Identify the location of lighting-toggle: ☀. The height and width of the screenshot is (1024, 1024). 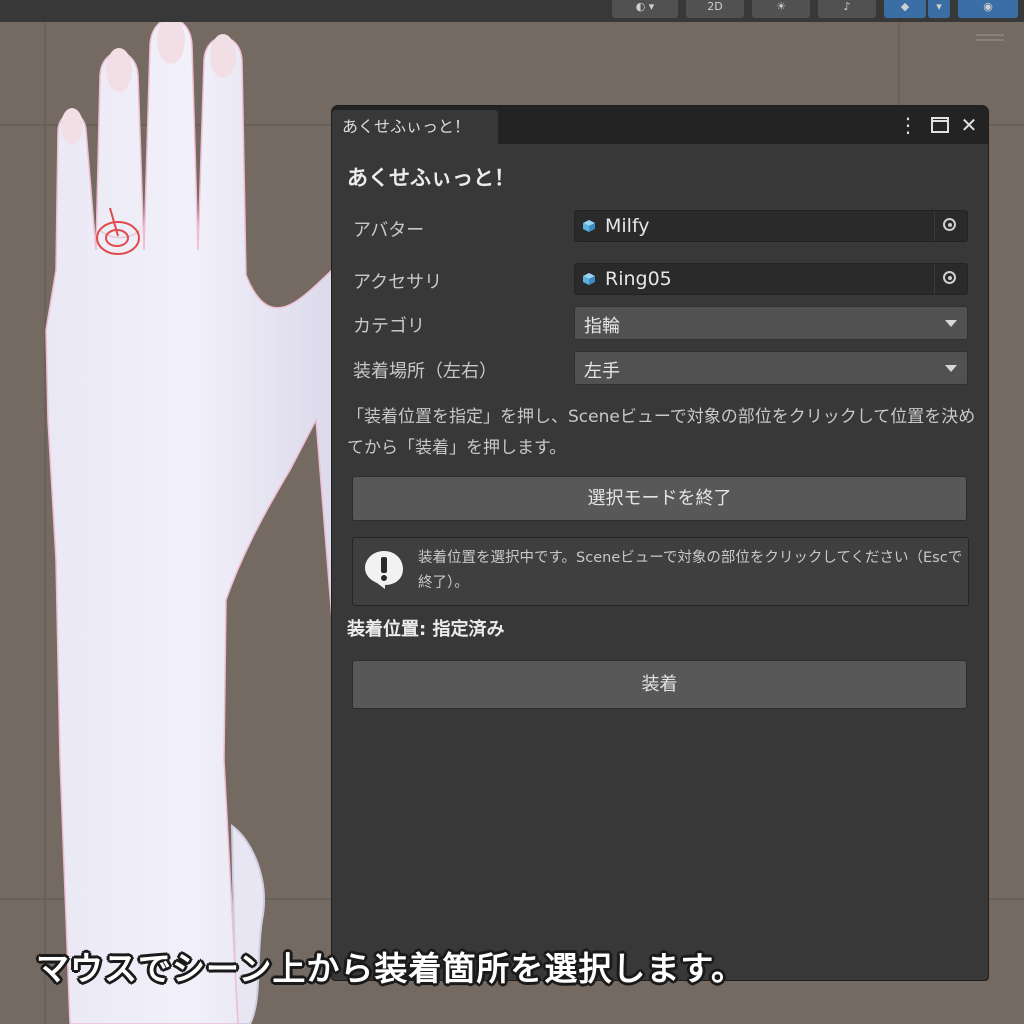
(781, 9).